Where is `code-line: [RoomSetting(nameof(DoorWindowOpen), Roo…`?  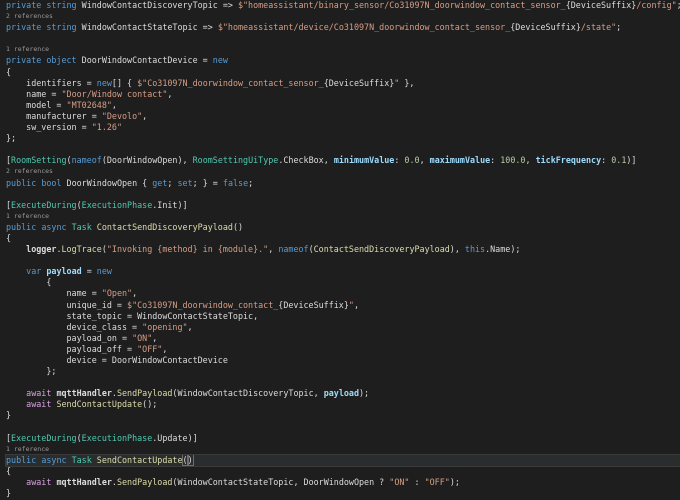
code-line: [RoomSetting(nameof(DoorWindowOpen), Roo… is located at coordinates (343, 160).